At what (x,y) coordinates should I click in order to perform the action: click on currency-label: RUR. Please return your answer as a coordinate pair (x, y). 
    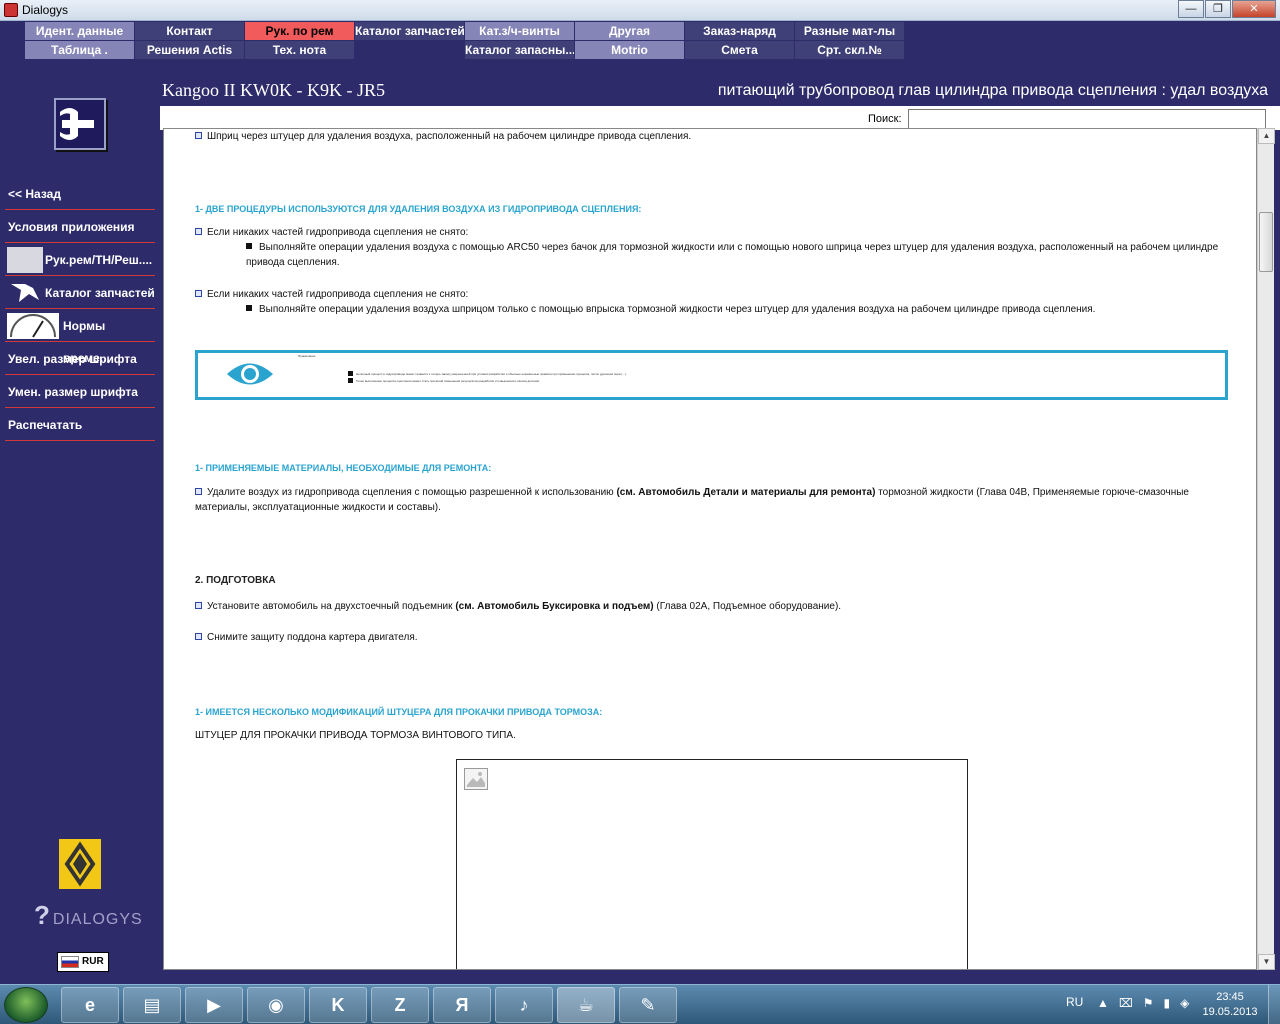
    Looking at the image, I should click on (93, 961).